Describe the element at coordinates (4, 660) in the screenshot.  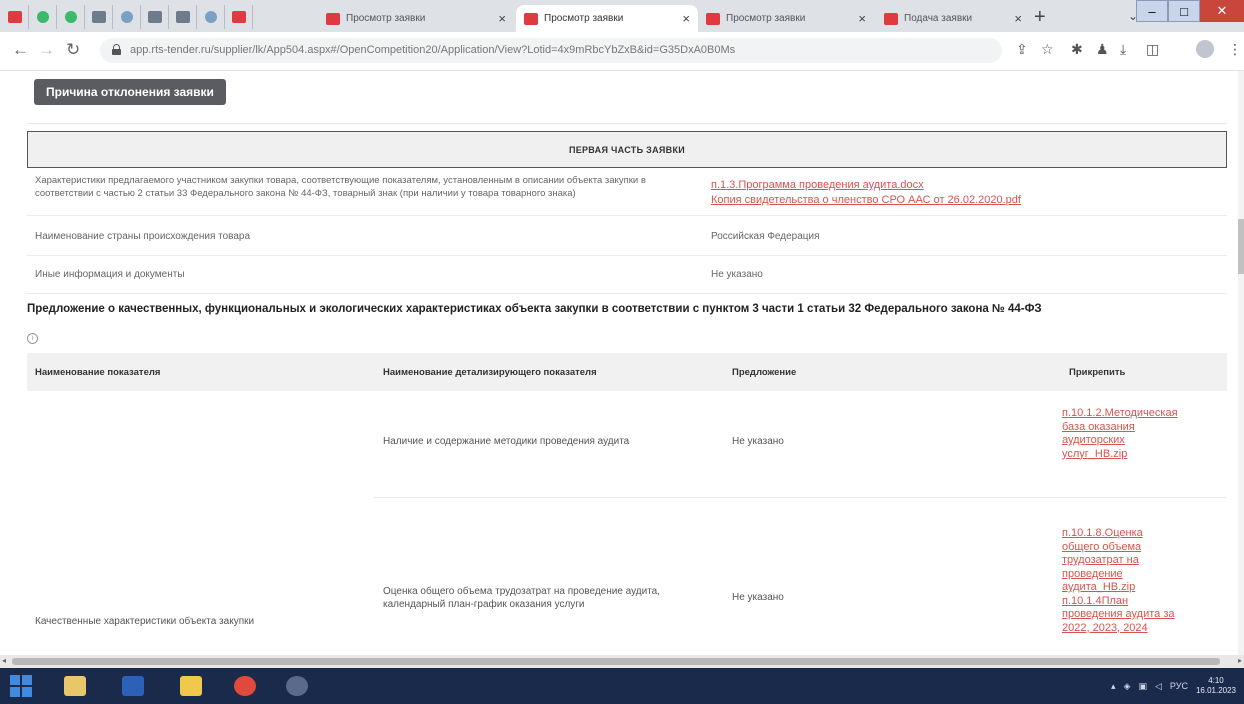
I see `scroll-left-arrow-icon: ◂` at that location.